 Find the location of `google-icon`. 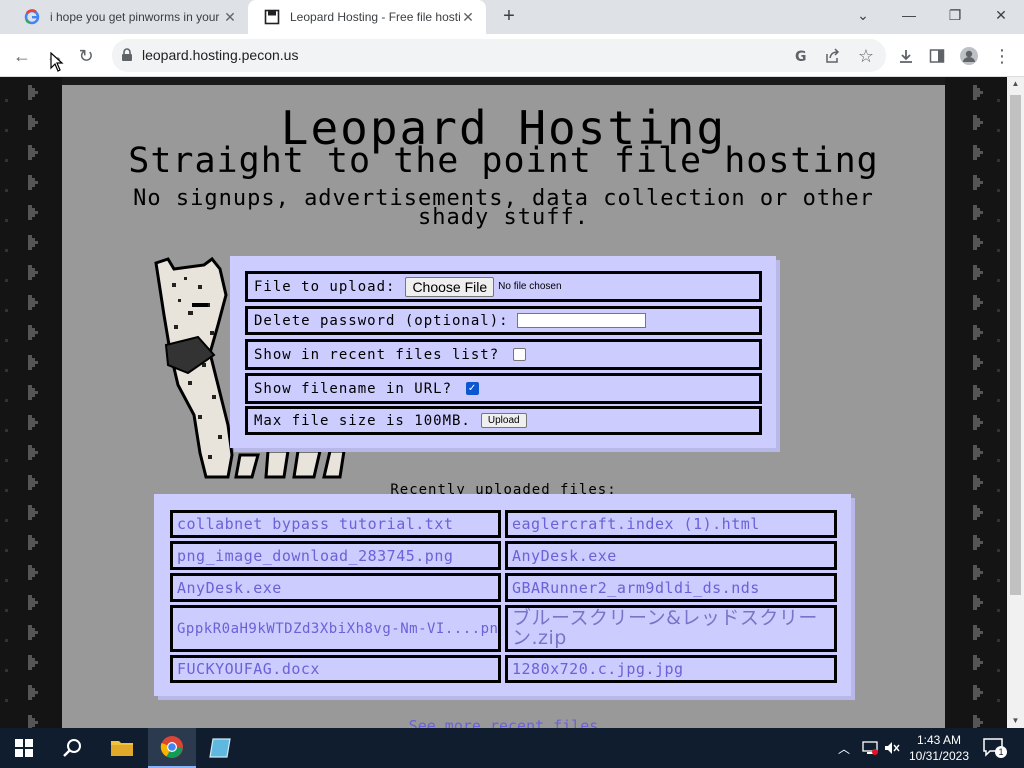

google-icon is located at coordinates (32, 17).